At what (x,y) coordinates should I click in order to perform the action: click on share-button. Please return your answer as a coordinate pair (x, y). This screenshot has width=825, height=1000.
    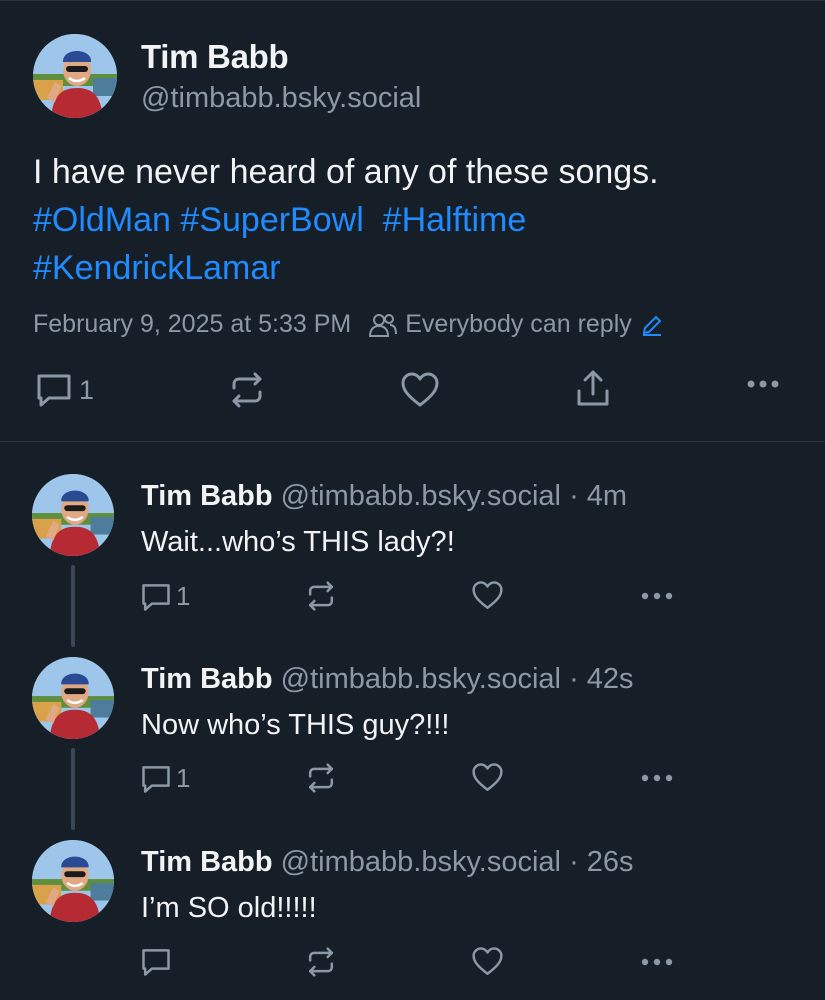
    Looking at the image, I should click on (593, 389).